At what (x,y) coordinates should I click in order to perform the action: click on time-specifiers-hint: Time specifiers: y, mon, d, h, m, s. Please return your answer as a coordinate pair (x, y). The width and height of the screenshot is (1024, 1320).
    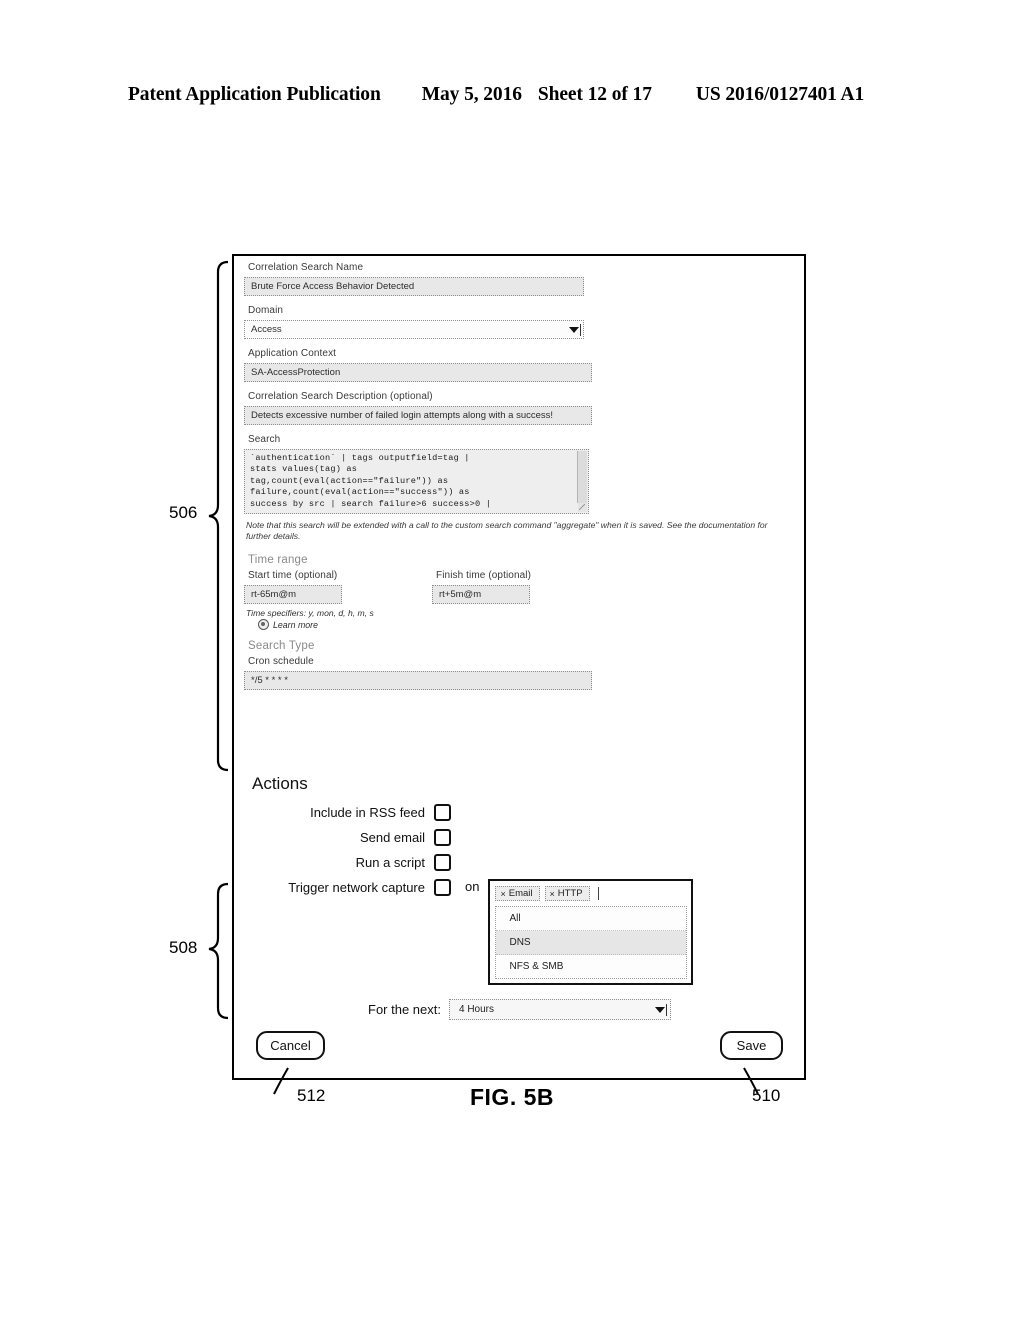
    Looking at the image, I should click on (310, 613).